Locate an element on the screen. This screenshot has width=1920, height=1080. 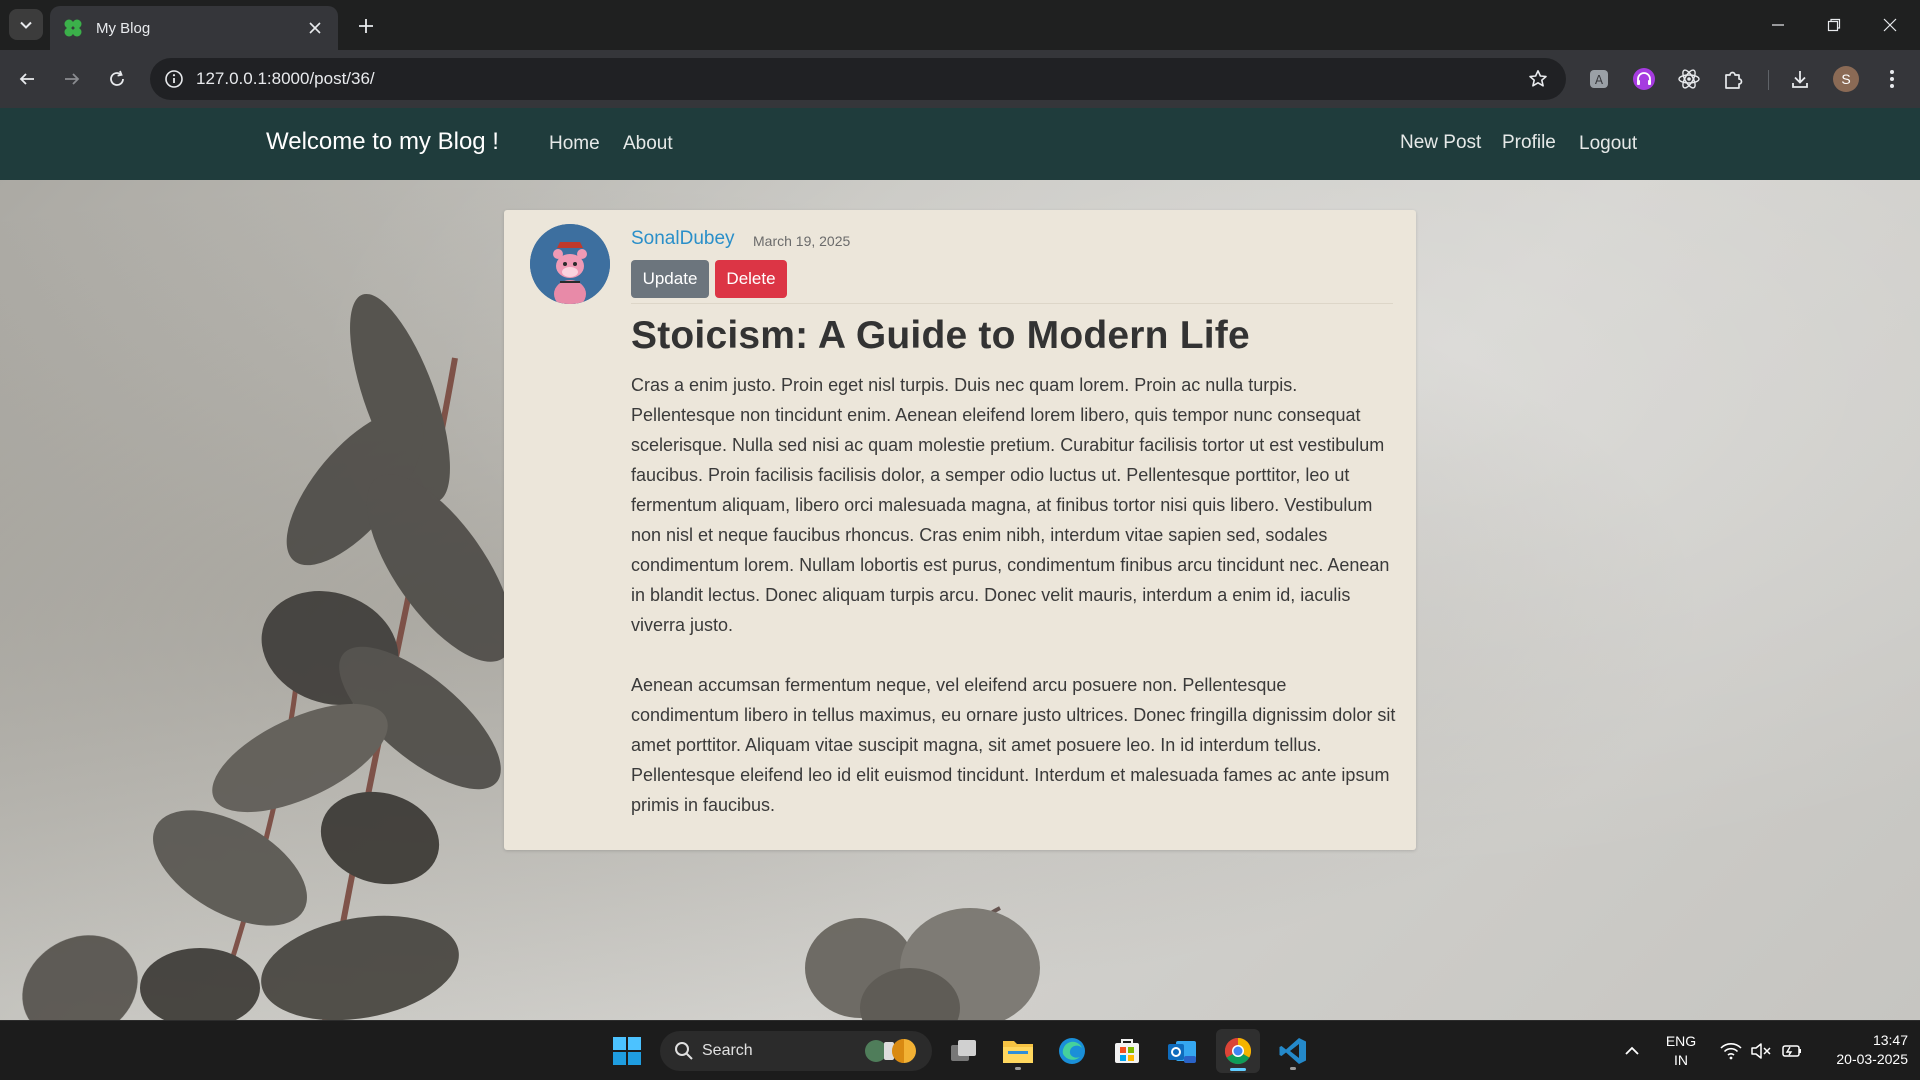
author-link: SonalDubey is located at coordinates (683, 239).